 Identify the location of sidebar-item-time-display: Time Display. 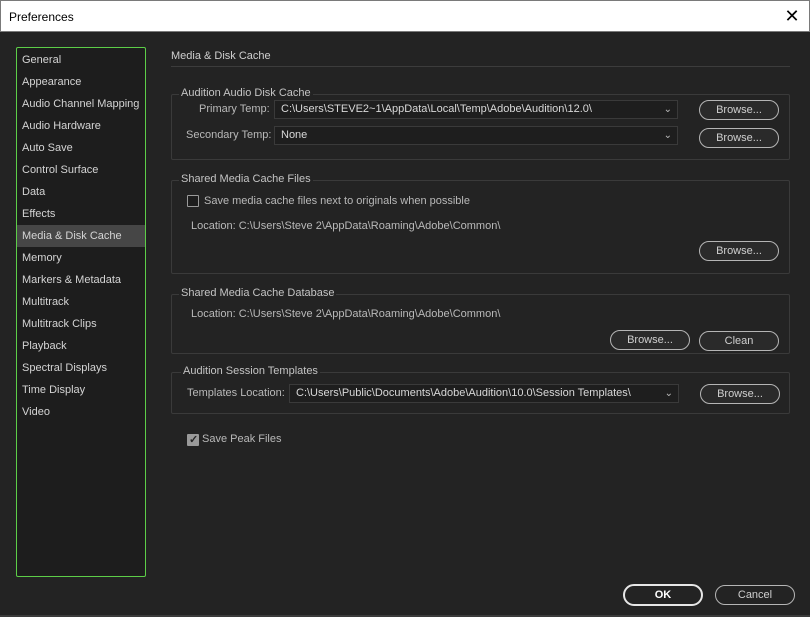
(81, 390).